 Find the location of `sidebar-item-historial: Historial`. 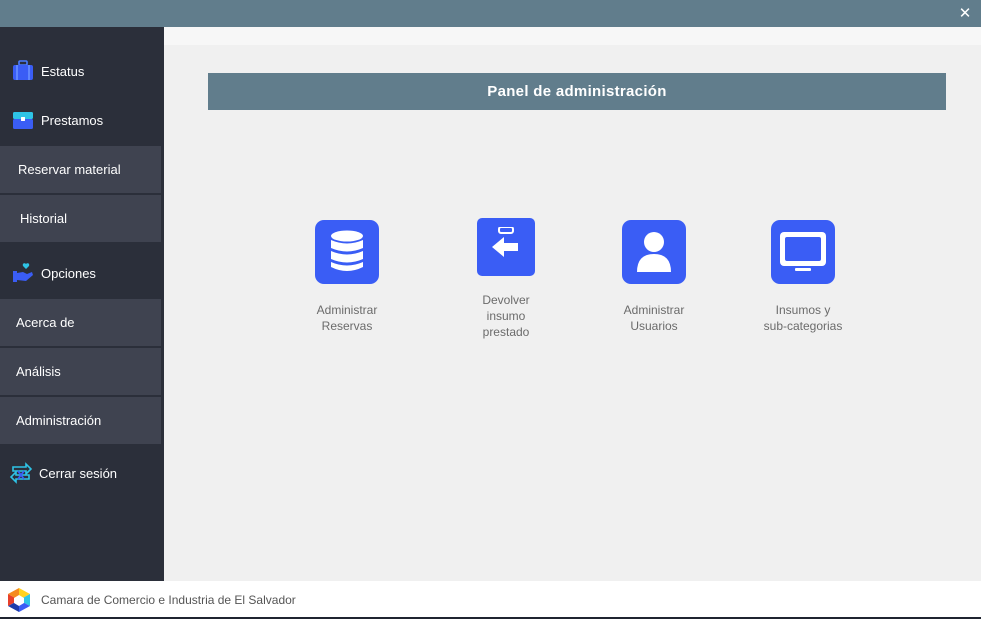

sidebar-item-historial: Historial is located at coordinates (80, 218).